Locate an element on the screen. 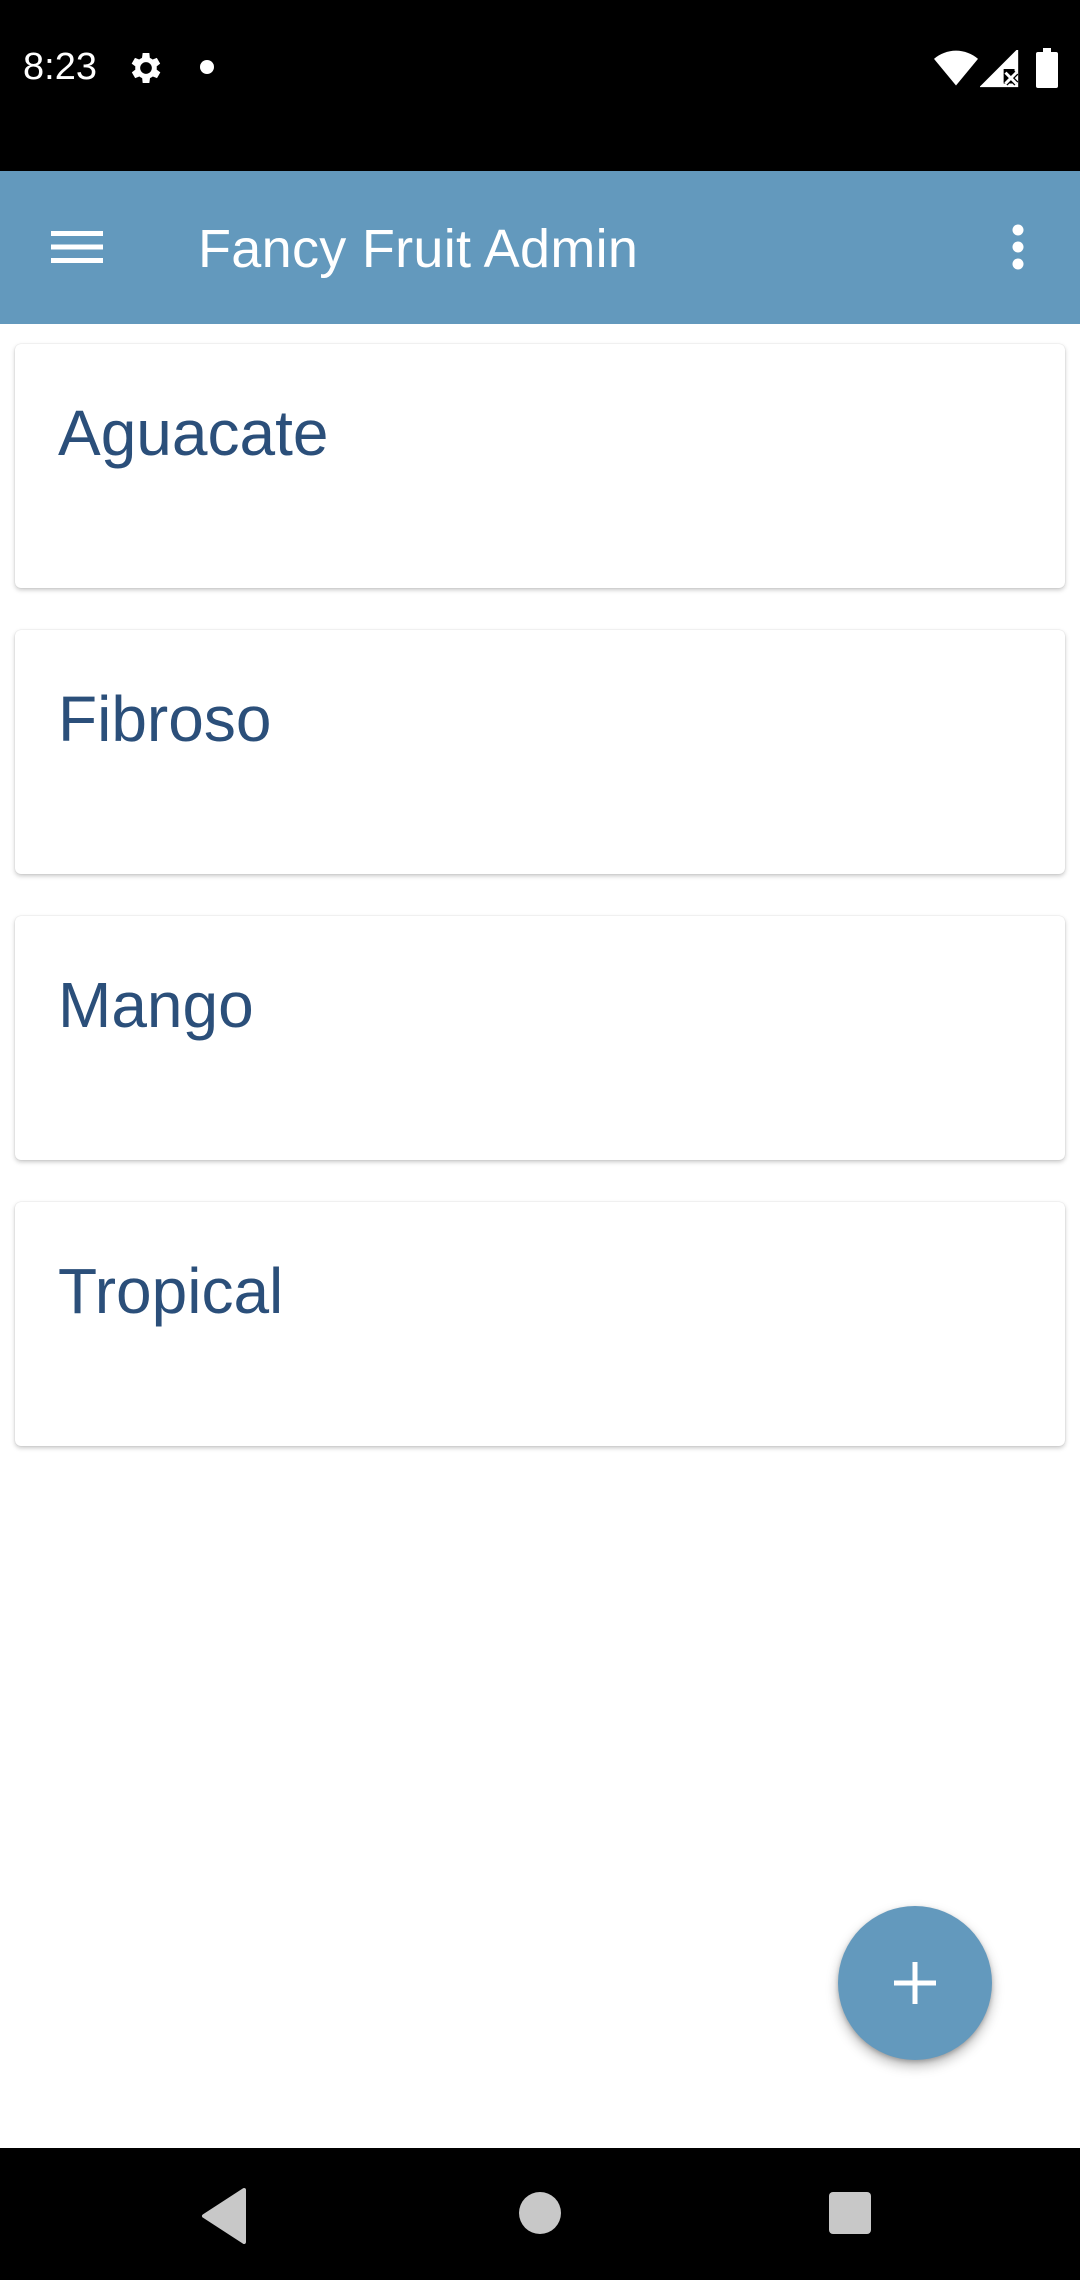  back-icon is located at coordinates (226, 2216).